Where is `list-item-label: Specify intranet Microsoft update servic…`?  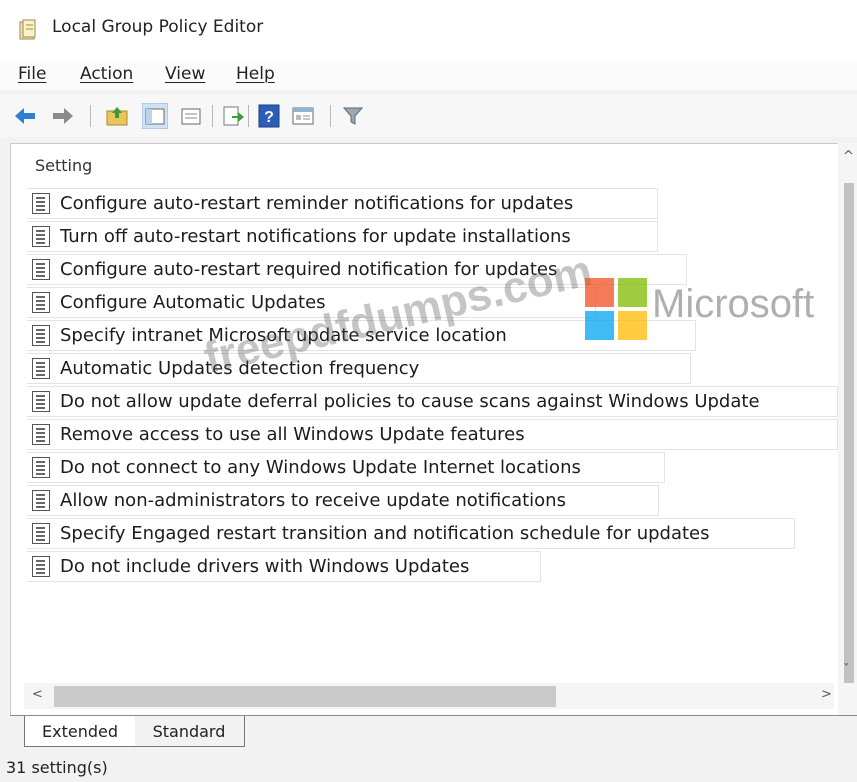 list-item-label: Specify intranet Microsoft update servic… is located at coordinates (283, 335).